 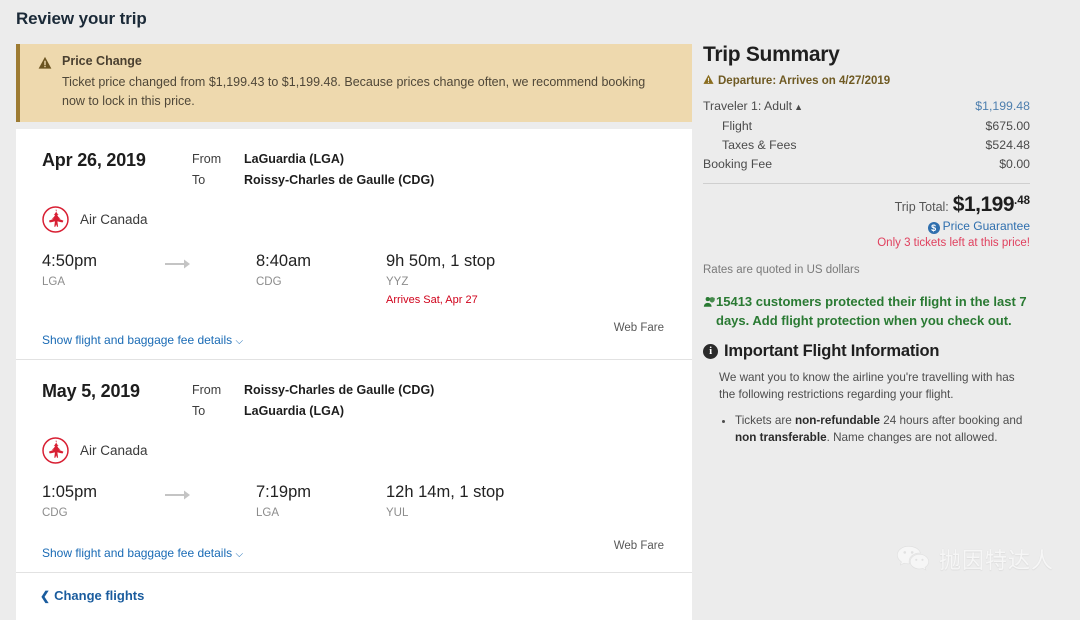 I want to click on traveler-amount: $1,199.48, so click(x=1002, y=106).